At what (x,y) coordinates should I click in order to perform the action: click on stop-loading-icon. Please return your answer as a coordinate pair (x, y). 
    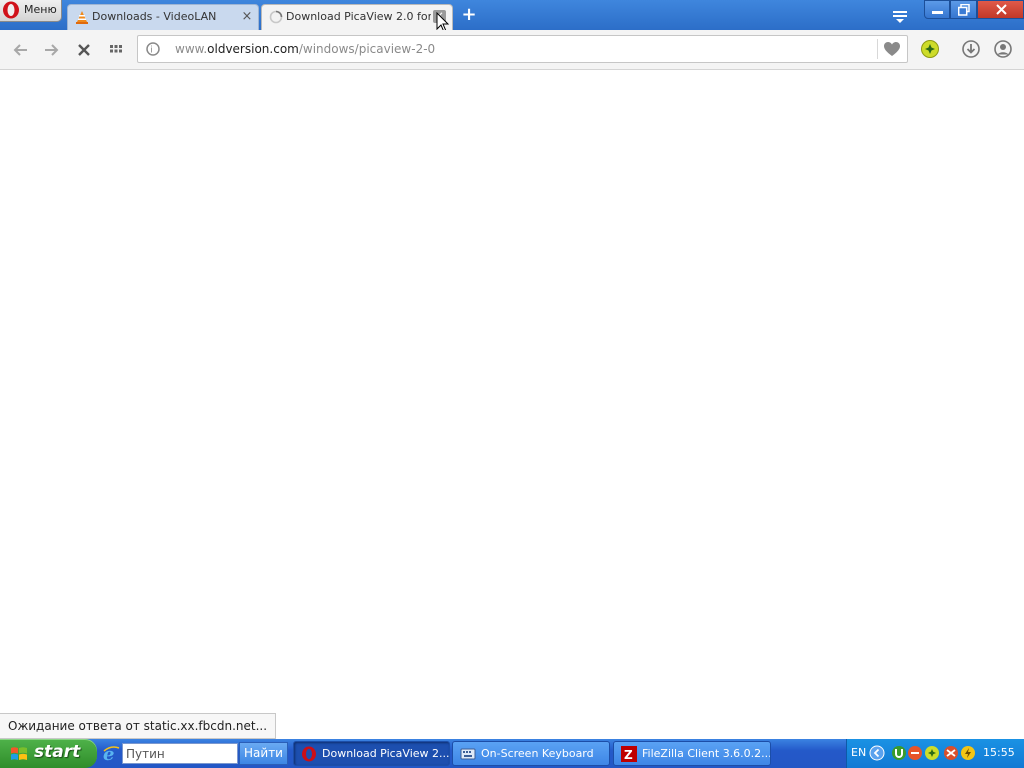
    Looking at the image, I should click on (84, 50).